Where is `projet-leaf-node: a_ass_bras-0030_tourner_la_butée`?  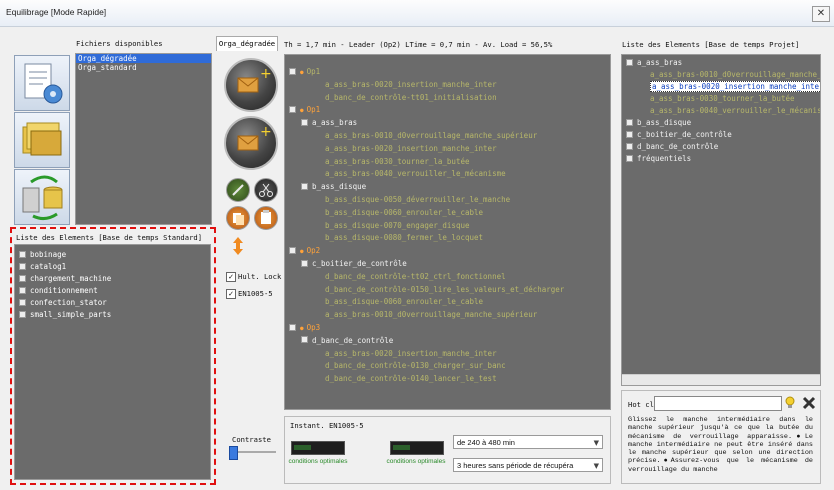
projet-leaf-node: a_ass_bras-0030_tourner_la_butée is located at coordinates (722, 99).